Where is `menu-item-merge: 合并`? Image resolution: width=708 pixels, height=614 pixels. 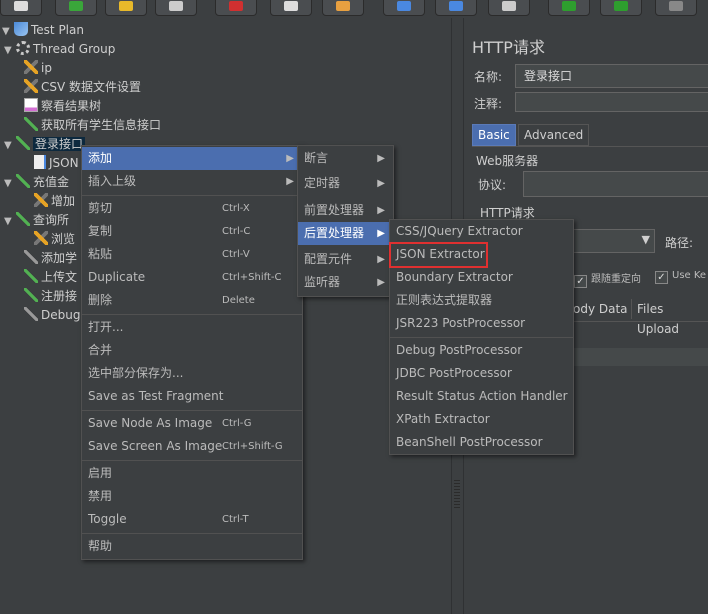 menu-item-merge: 合并 is located at coordinates (192, 350).